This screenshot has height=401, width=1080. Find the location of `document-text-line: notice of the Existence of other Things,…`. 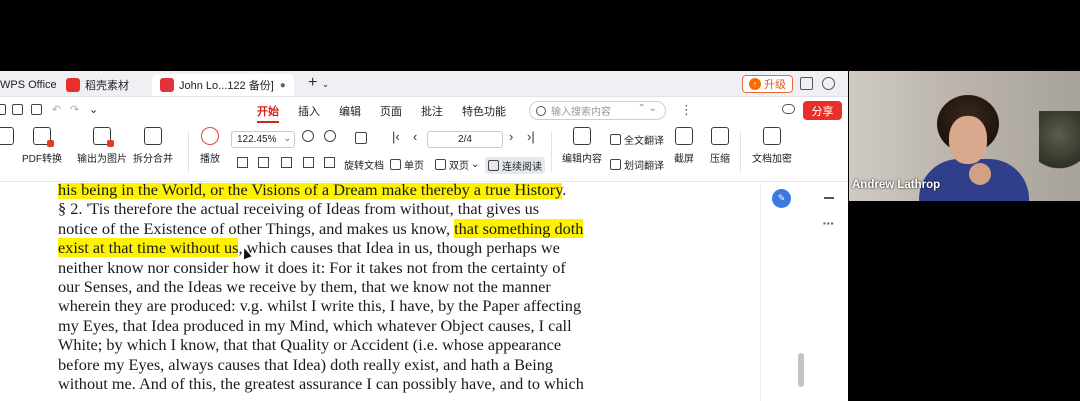

document-text-line: notice of the Existence of other Things,… is located at coordinates (321, 228).